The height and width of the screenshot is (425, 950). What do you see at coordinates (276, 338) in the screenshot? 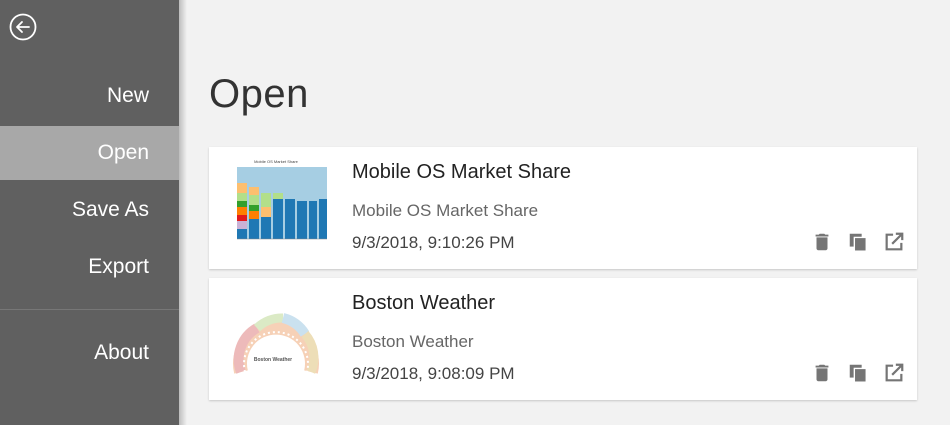
I see `chart-thumbnail: Boston Weather` at bounding box center [276, 338].